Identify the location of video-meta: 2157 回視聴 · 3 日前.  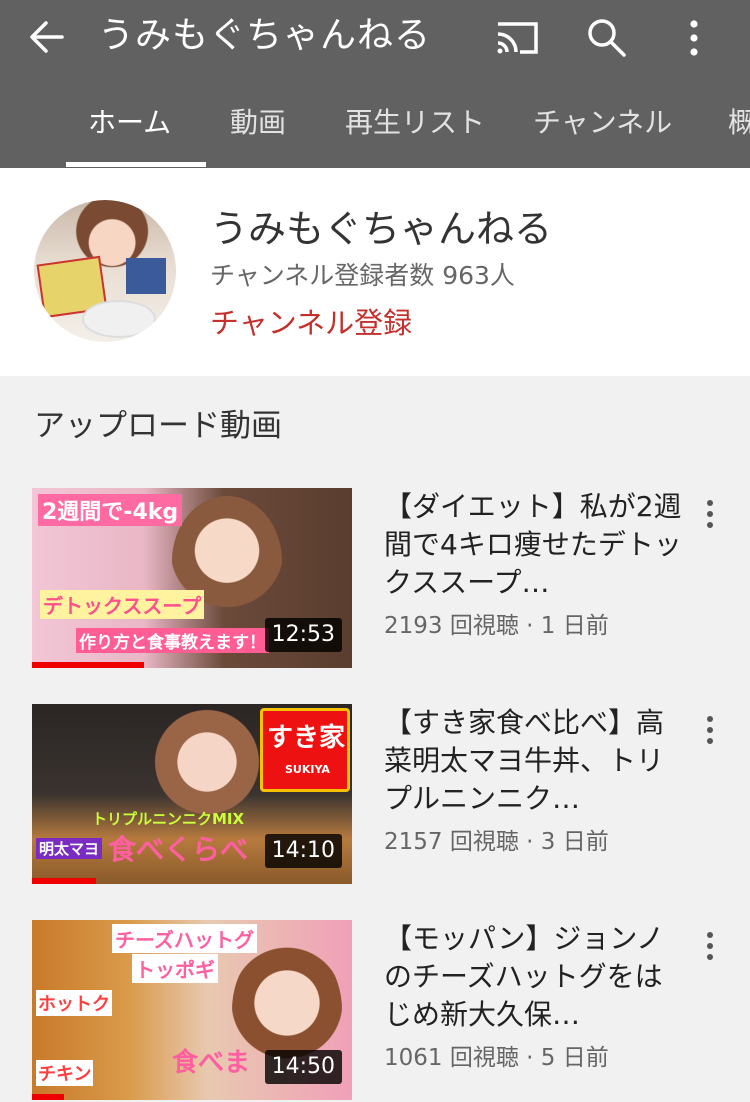
(496, 842).